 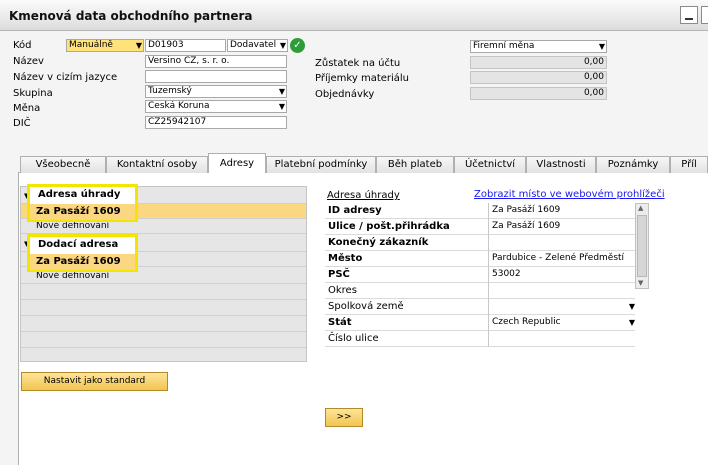 I want to click on kod-series-value: Manuálně, so click(x=91, y=45).